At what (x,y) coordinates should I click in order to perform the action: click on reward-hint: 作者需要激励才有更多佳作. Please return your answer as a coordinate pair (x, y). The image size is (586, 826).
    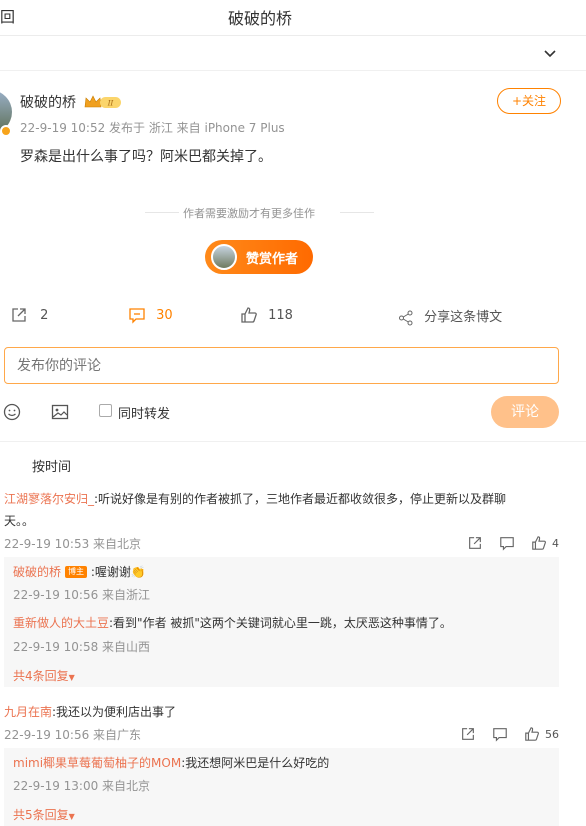
    Looking at the image, I should click on (249, 213).